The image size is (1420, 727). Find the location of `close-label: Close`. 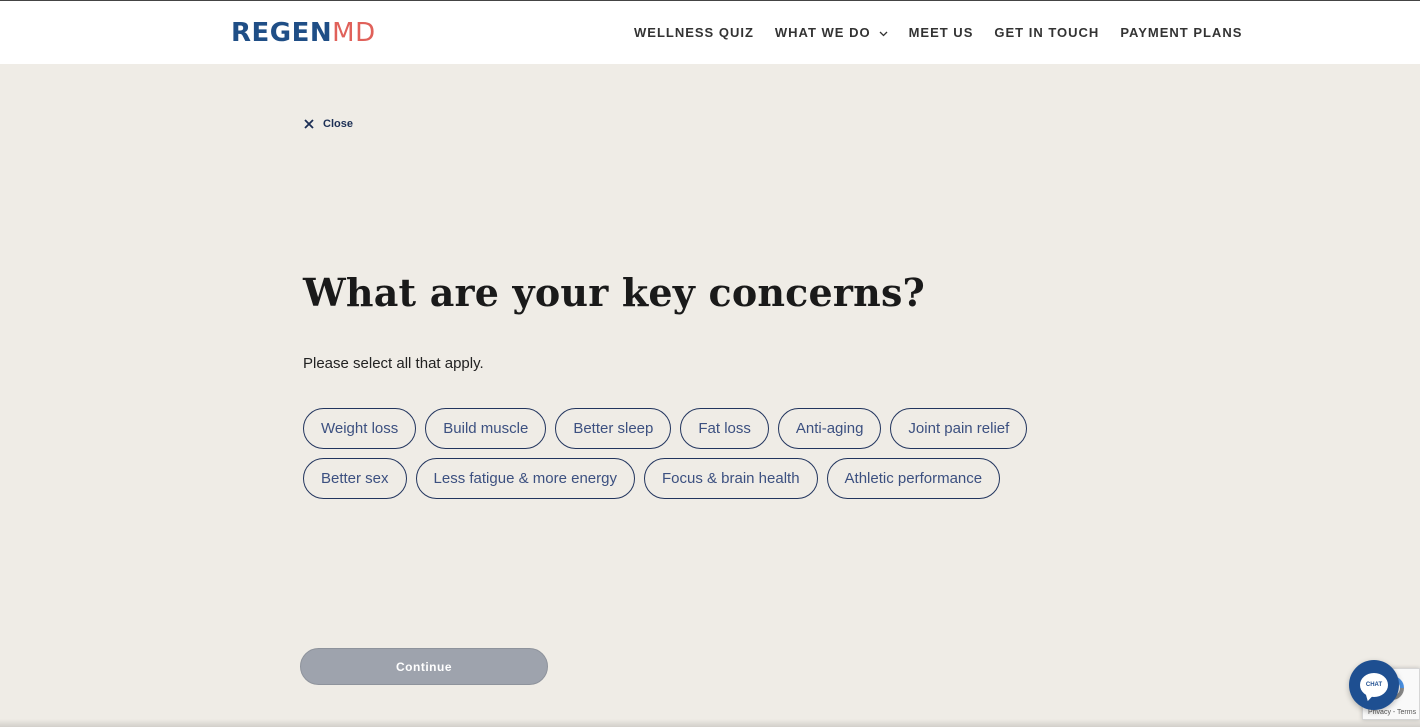

close-label: Close is located at coordinates (338, 124).